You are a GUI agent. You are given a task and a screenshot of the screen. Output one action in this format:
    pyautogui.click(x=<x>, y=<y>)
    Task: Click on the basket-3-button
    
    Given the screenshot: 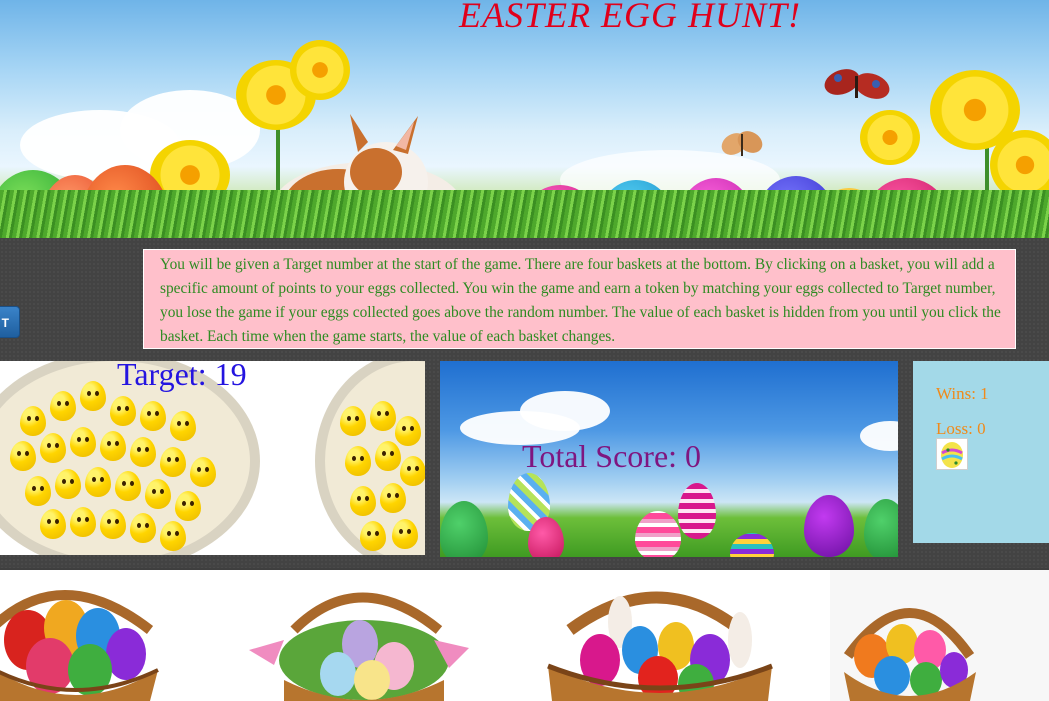 What is the action you would take?
    pyautogui.click(x=660, y=635)
    